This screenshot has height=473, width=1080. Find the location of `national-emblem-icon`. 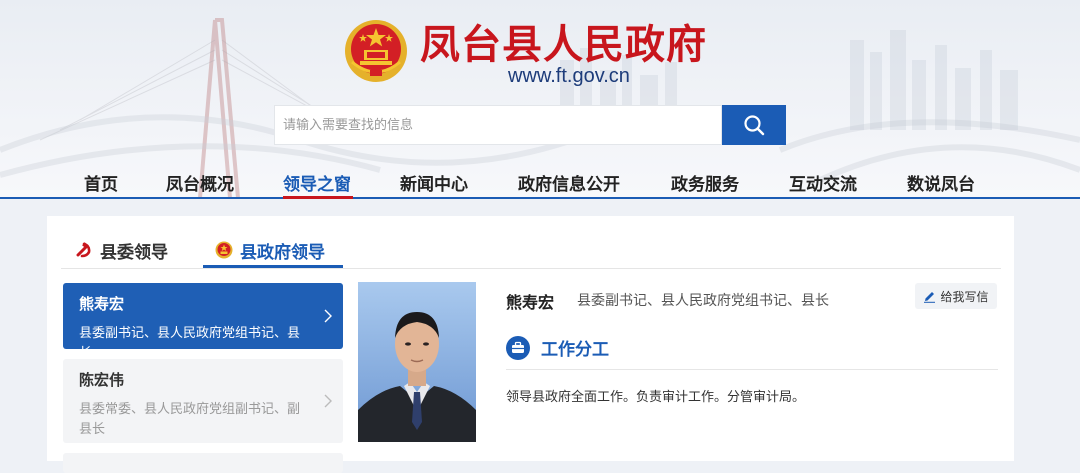

national-emblem-icon is located at coordinates (376, 51).